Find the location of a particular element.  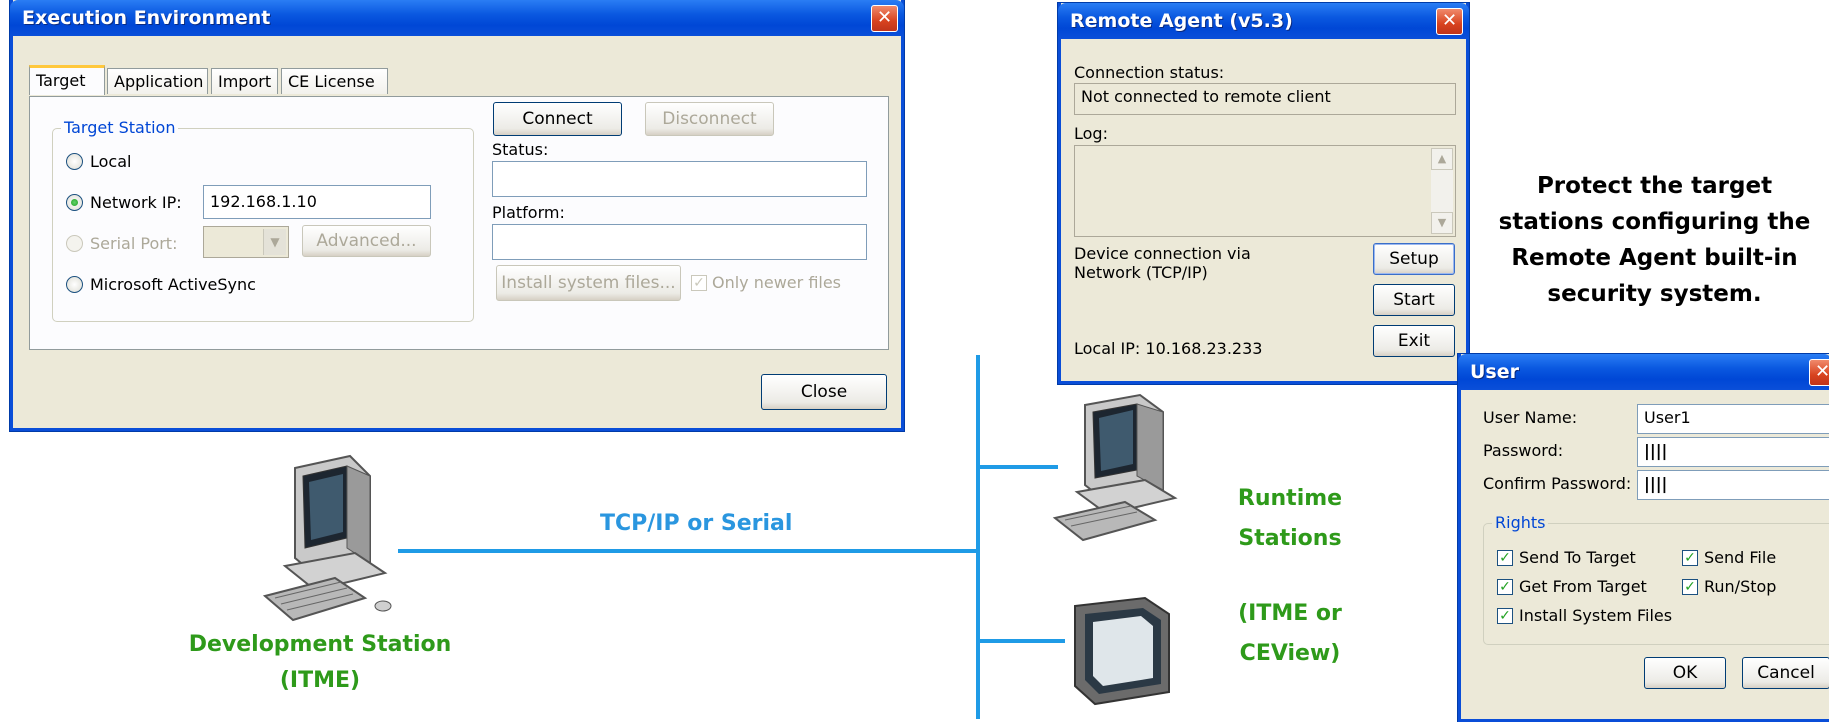

group-title: Target Station is located at coordinates (120, 127).